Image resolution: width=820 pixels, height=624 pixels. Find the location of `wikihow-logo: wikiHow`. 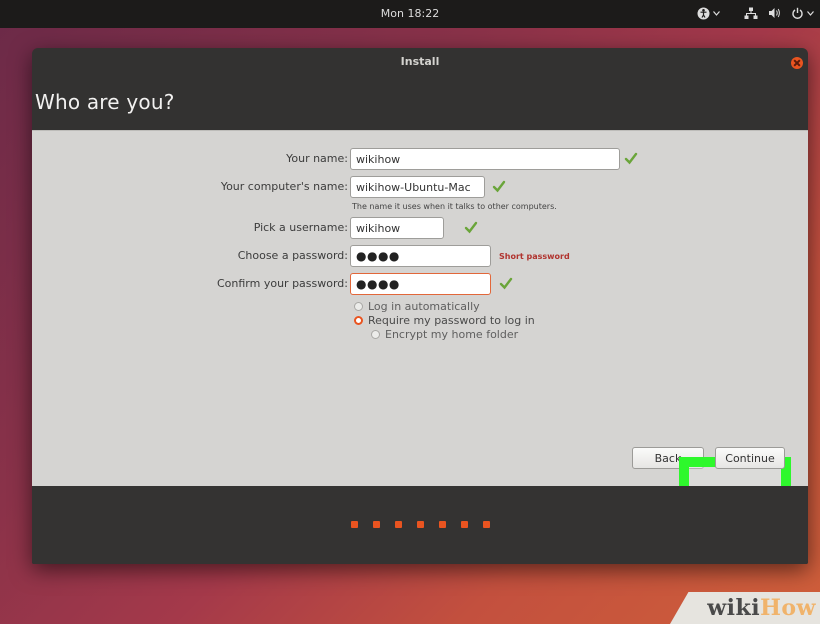

wikihow-logo: wikiHow is located at coordinates (761, 608).